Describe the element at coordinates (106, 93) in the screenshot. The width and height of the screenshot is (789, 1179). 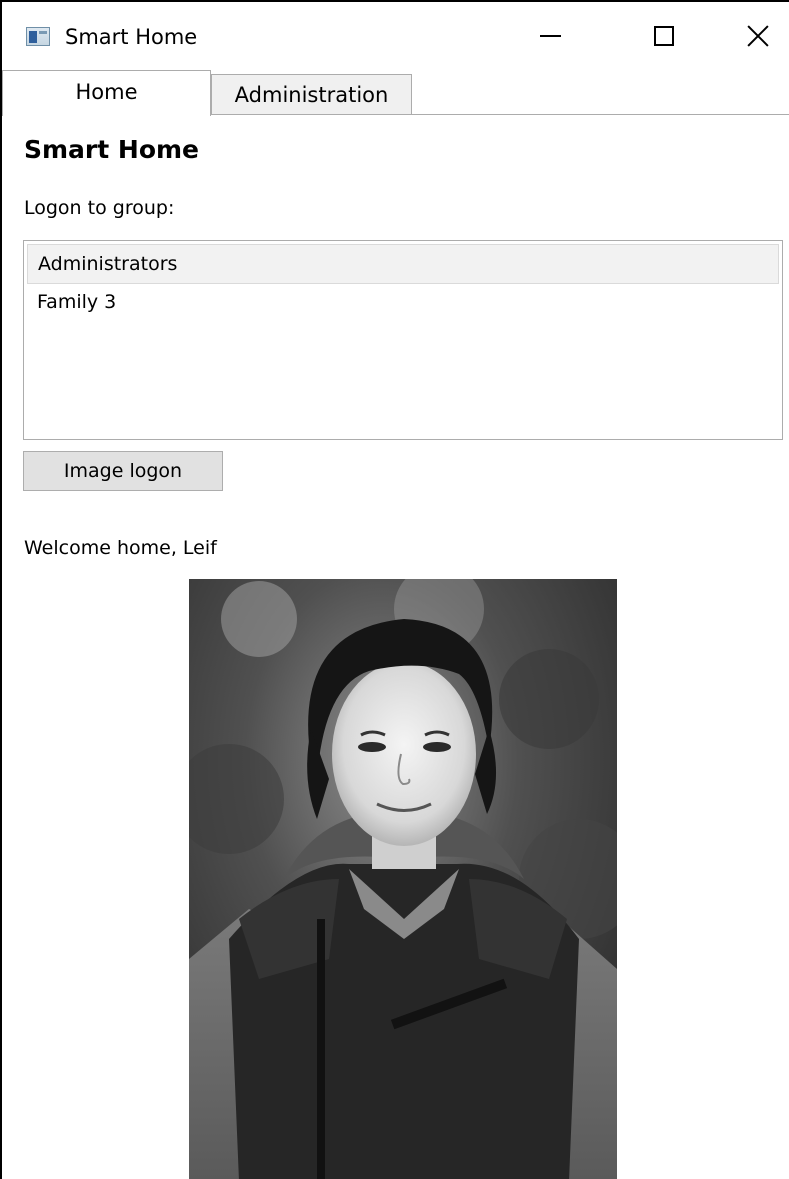
I see `tab-home: Home` at that location.